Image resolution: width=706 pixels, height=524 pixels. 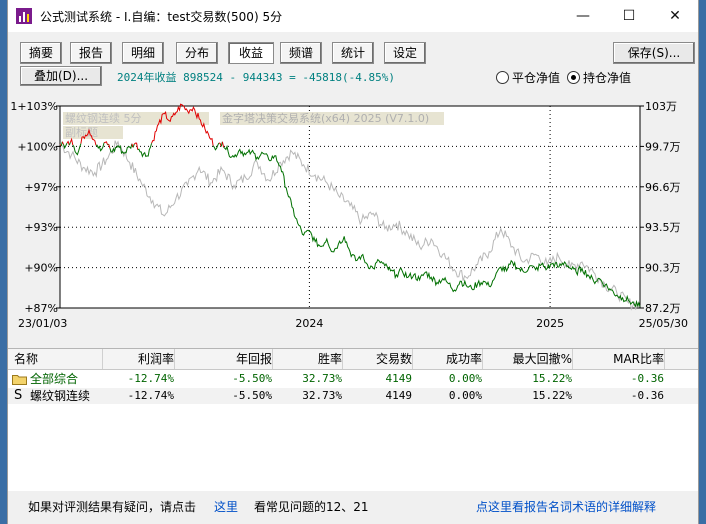 I want to click on col-trade-count: 交易数, so click(x=394, y=359).